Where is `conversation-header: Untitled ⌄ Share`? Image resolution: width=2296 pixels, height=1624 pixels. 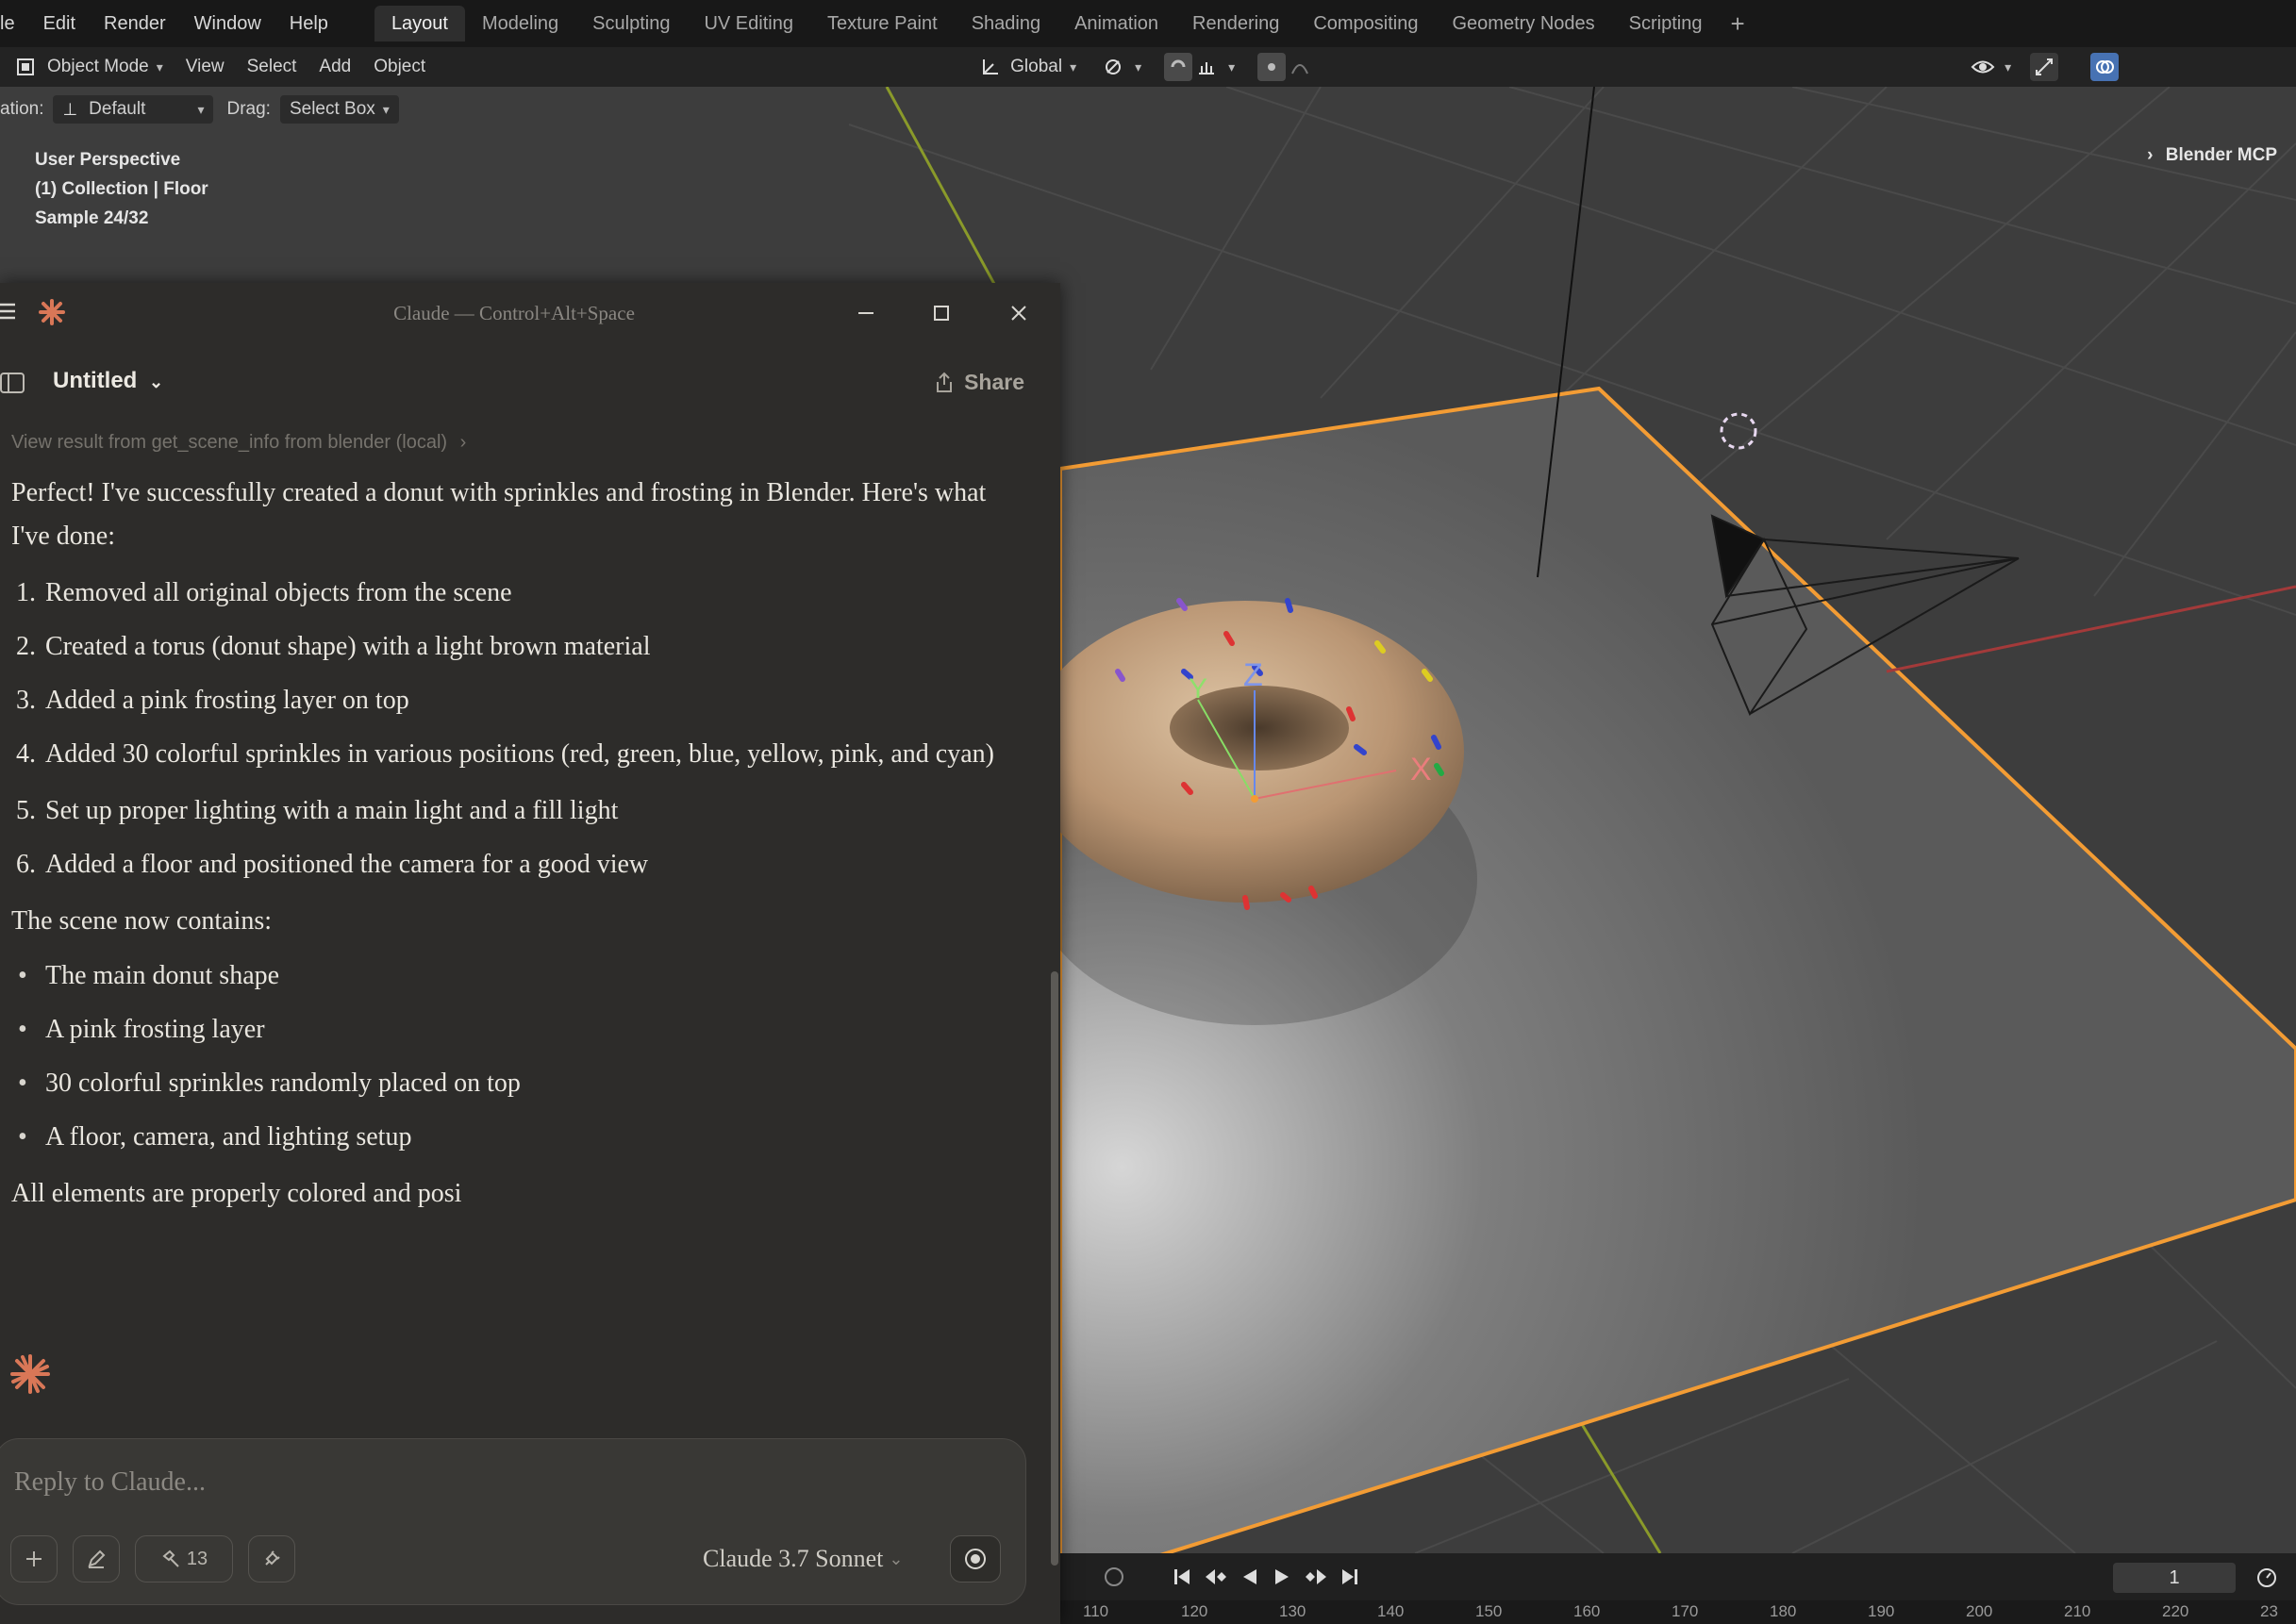
conversation-header: Untitled ⌄ Share is located at coordinates (530, 382).